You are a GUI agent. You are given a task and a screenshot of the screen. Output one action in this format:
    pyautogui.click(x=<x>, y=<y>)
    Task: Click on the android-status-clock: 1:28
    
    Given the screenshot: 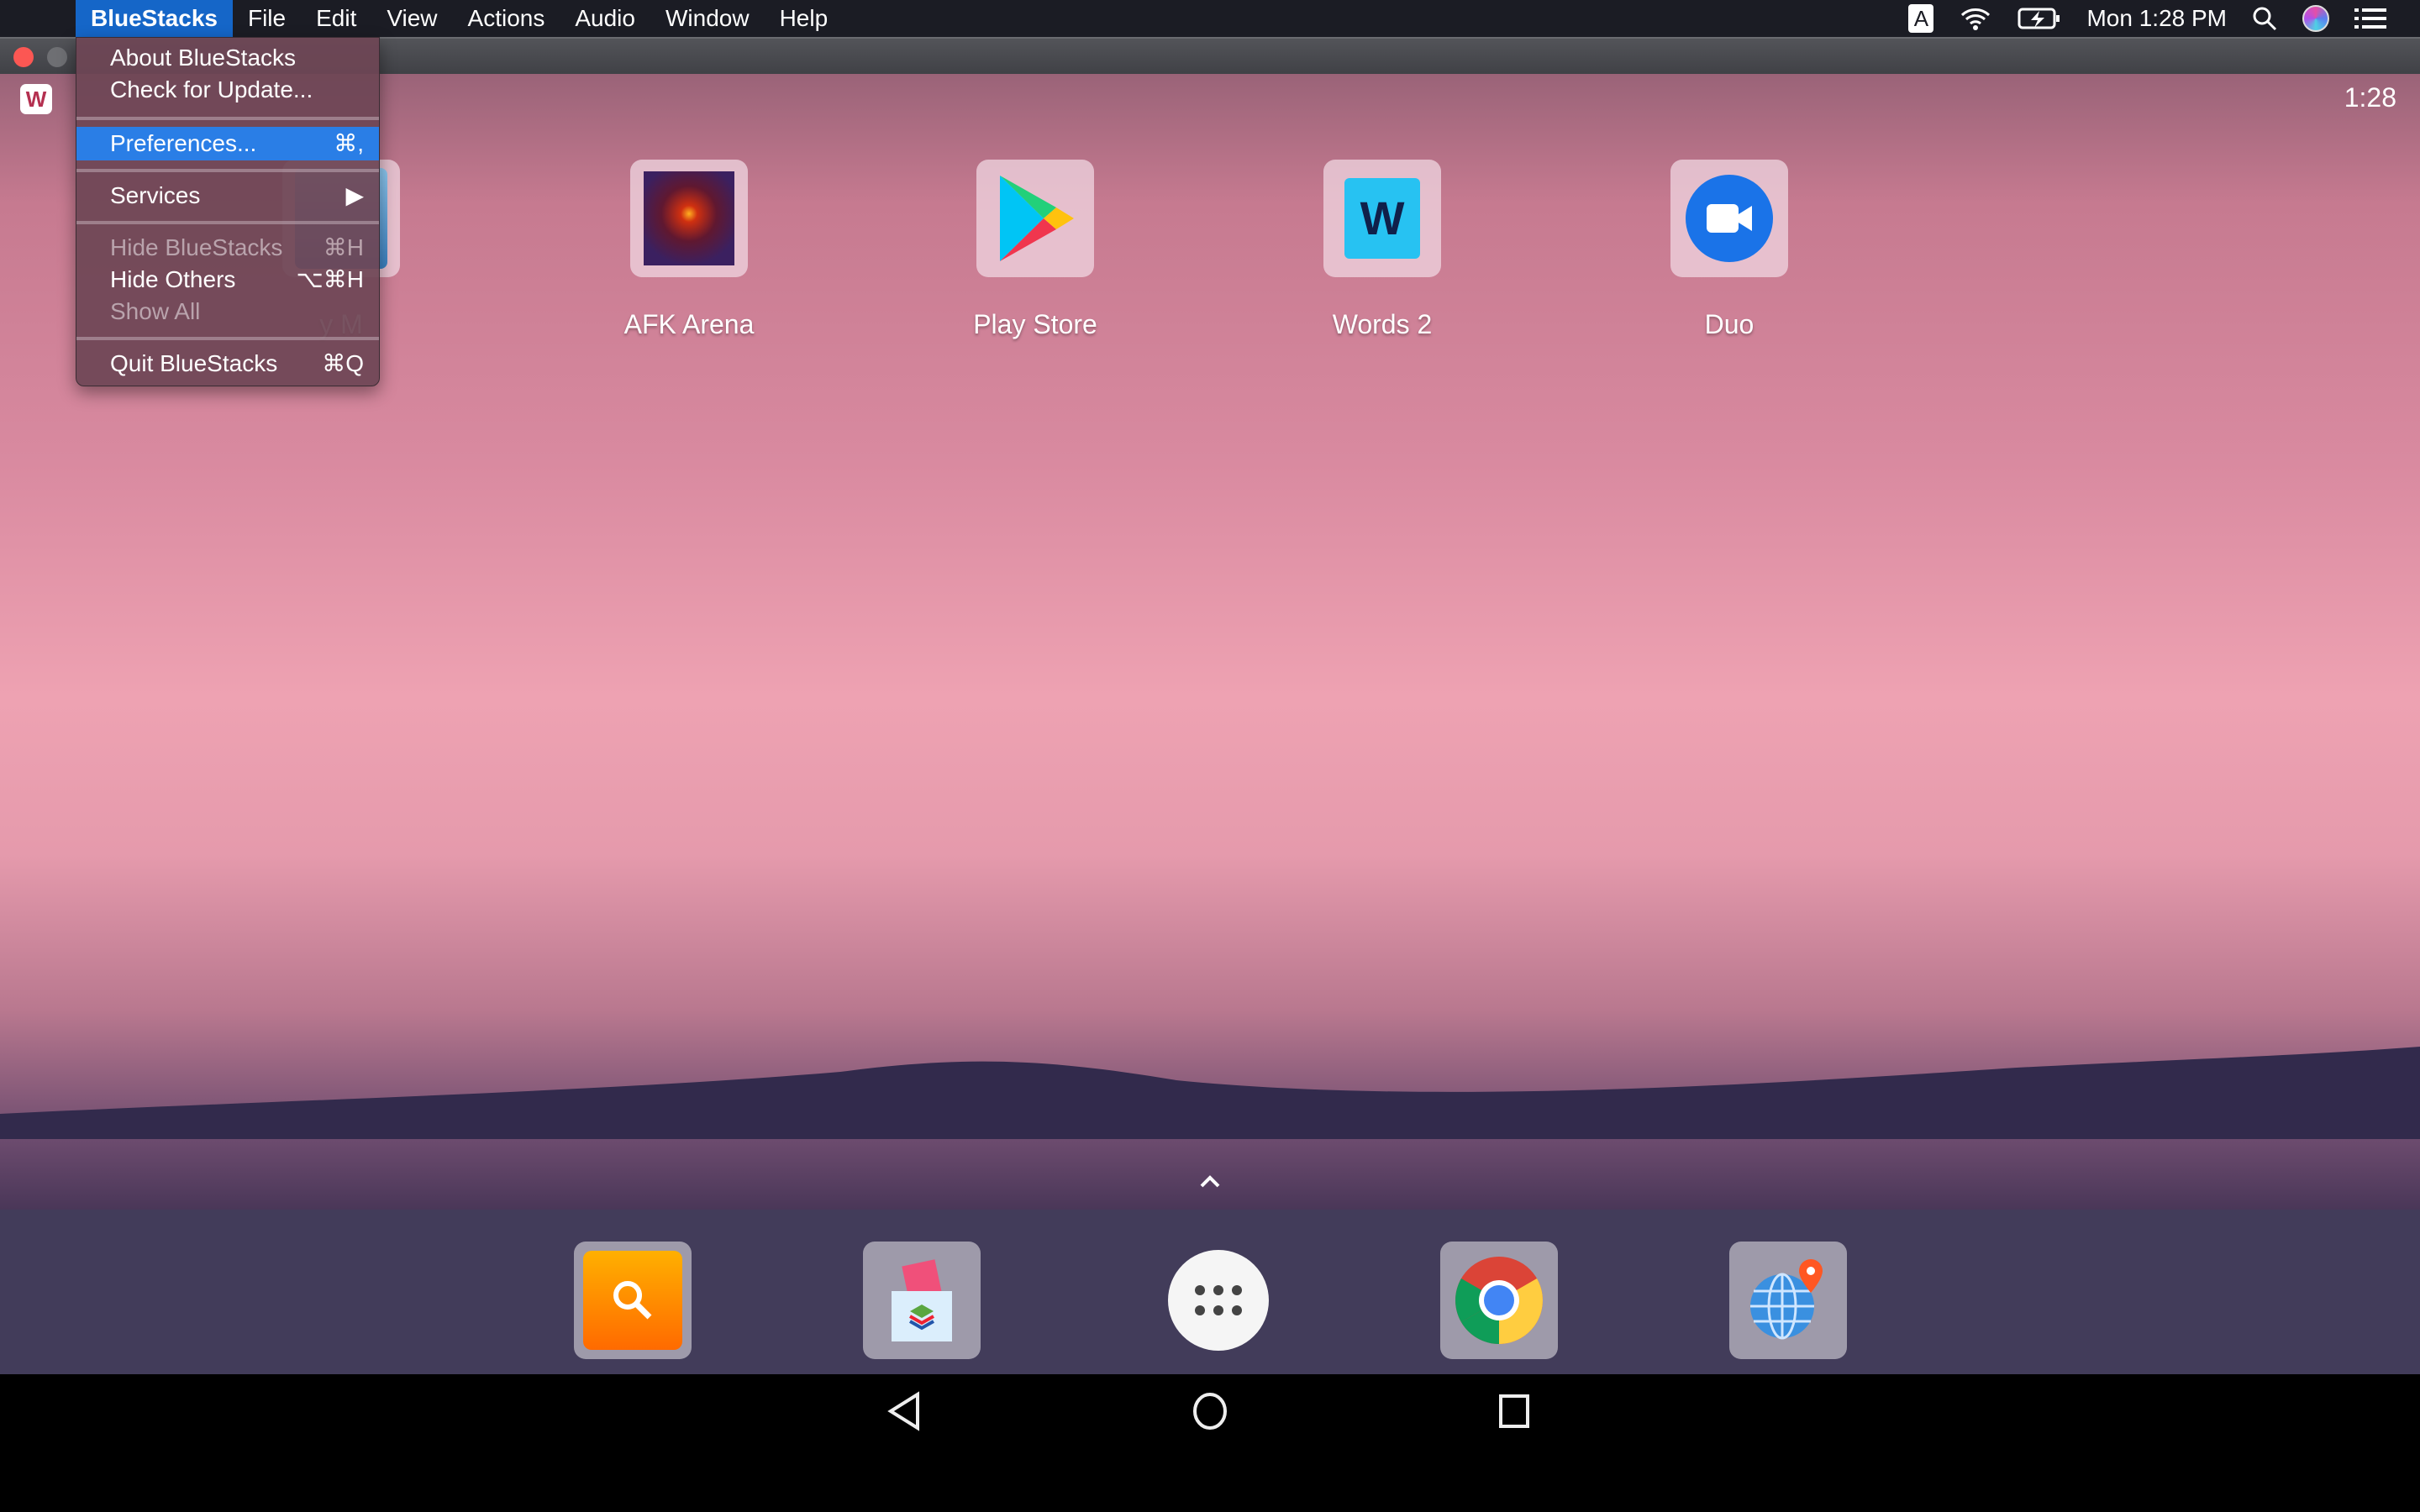 What is the action you would take?
    pyautogui.click(x=2370, y=97)
    